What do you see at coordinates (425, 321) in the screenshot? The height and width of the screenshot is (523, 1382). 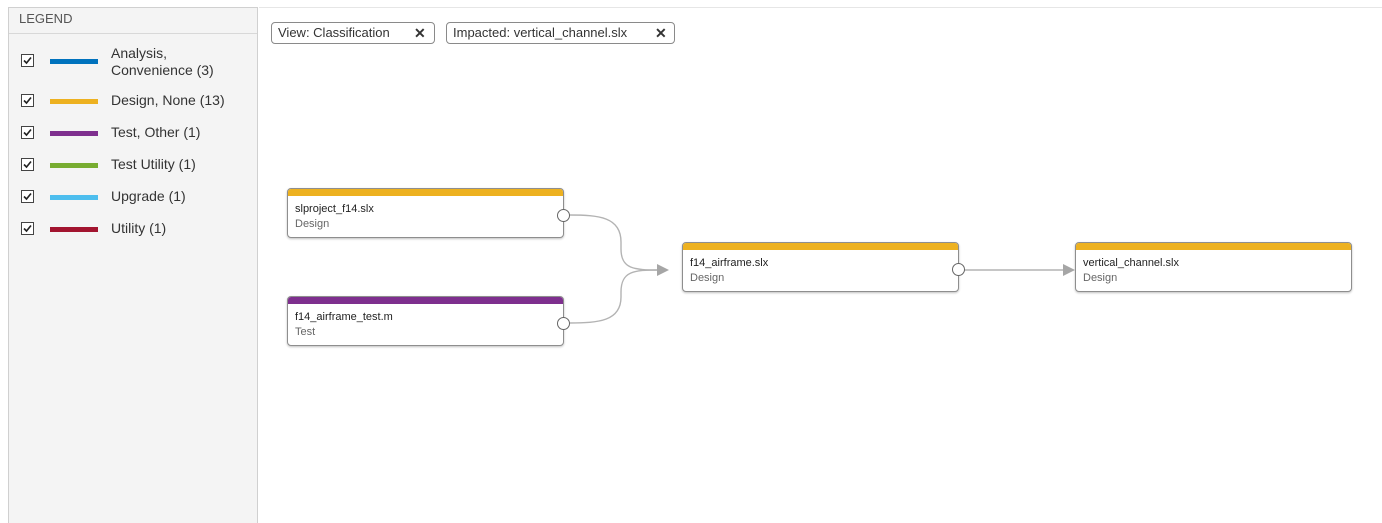 I see `graph-node-f14-airframe-test: f14_airframe_test.m Test` at bounding box center [425, 321].